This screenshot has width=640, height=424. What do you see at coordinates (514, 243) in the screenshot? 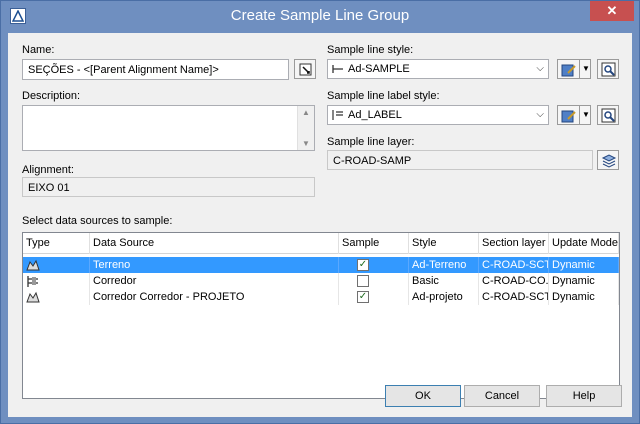
I see `column-header-section-layer: Section layer` at bounding box center [514, 243].